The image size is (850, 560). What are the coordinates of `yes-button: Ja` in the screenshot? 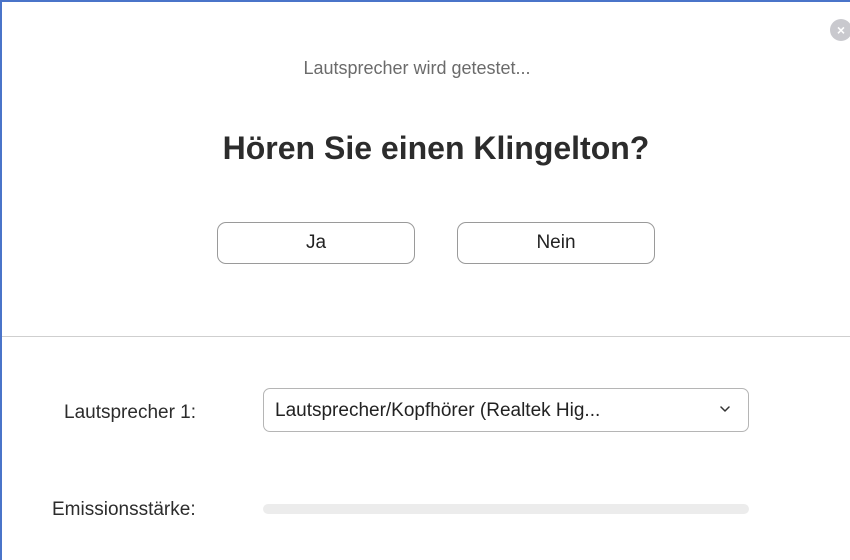 It's located at (316, 243).